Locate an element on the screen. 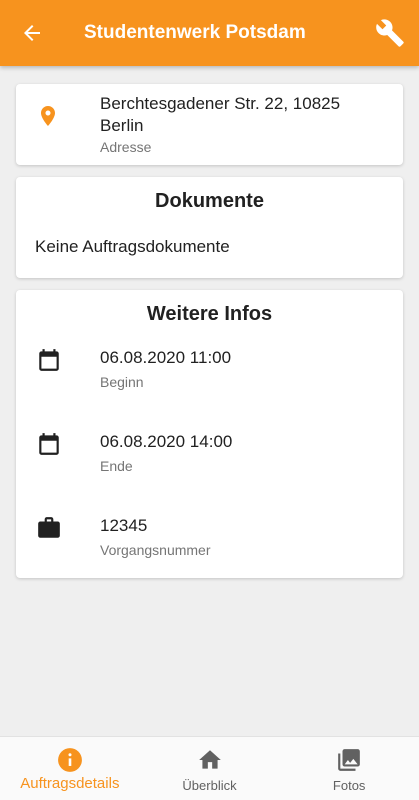  case-number-label: Vorgangsnummer is located at coordinates (155, 550).